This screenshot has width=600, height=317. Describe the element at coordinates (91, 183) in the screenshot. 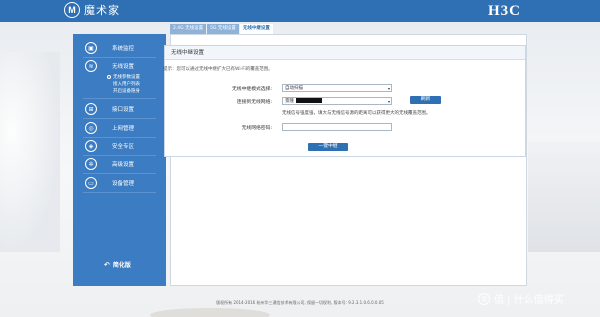

I see `device-icon: ▭` at that location.